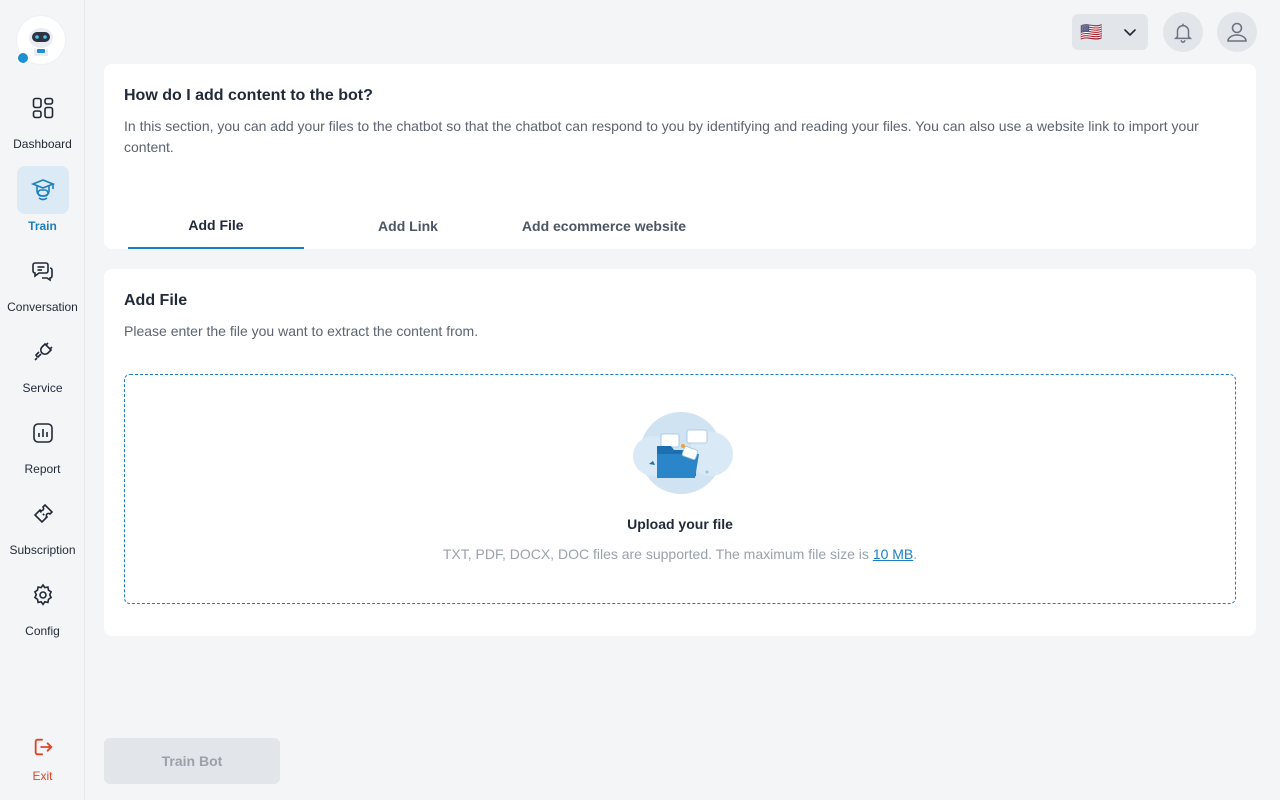  I want to click on tab-add-ecommerce-website: Add ecommerce website, so click(604, 225).